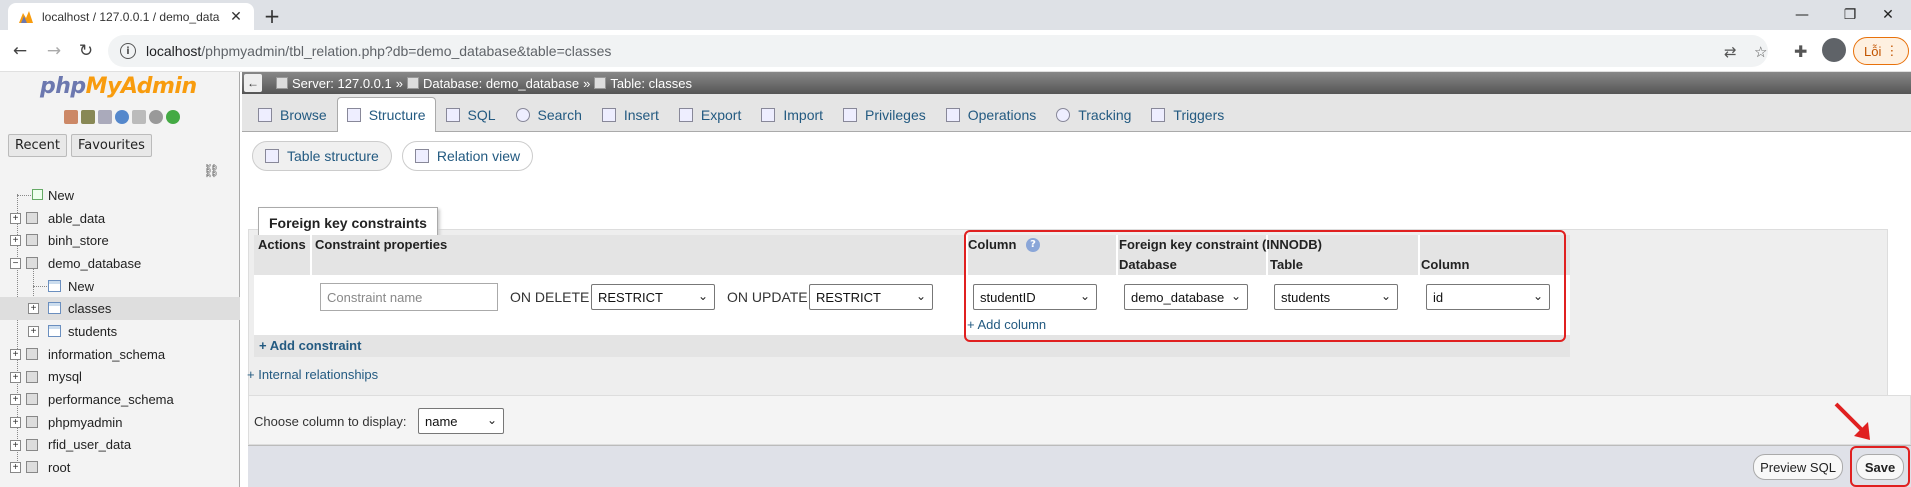  I want to click on tab-structure: Structure, so click(386, 114).